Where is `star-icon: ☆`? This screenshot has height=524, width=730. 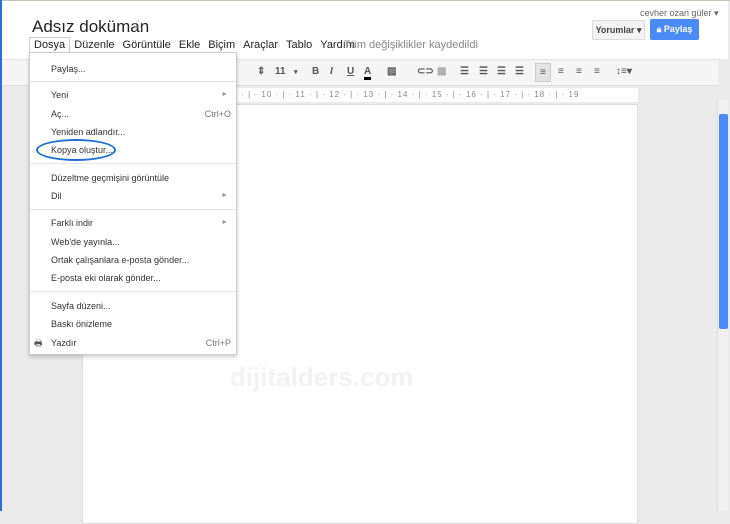
star-icon: ☆ is located at coordinates (138, 24).